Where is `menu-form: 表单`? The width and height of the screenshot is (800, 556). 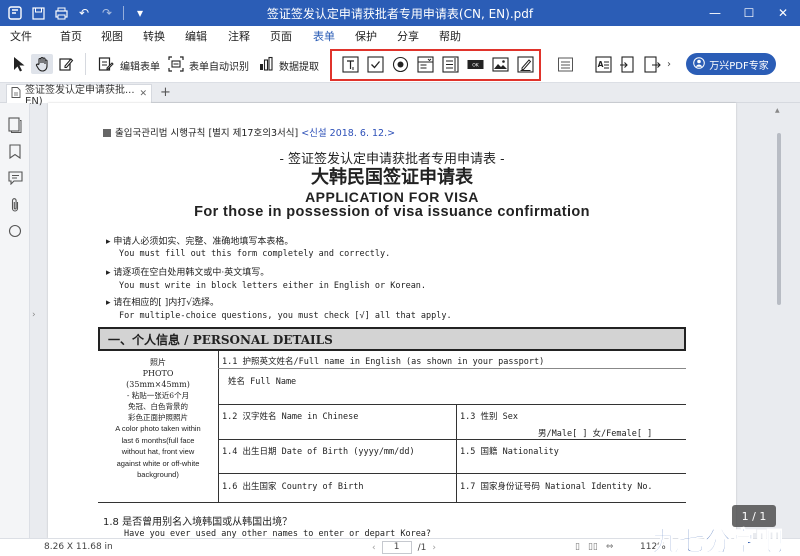
menu-form: 表单 is located at coordinates (324, 37).